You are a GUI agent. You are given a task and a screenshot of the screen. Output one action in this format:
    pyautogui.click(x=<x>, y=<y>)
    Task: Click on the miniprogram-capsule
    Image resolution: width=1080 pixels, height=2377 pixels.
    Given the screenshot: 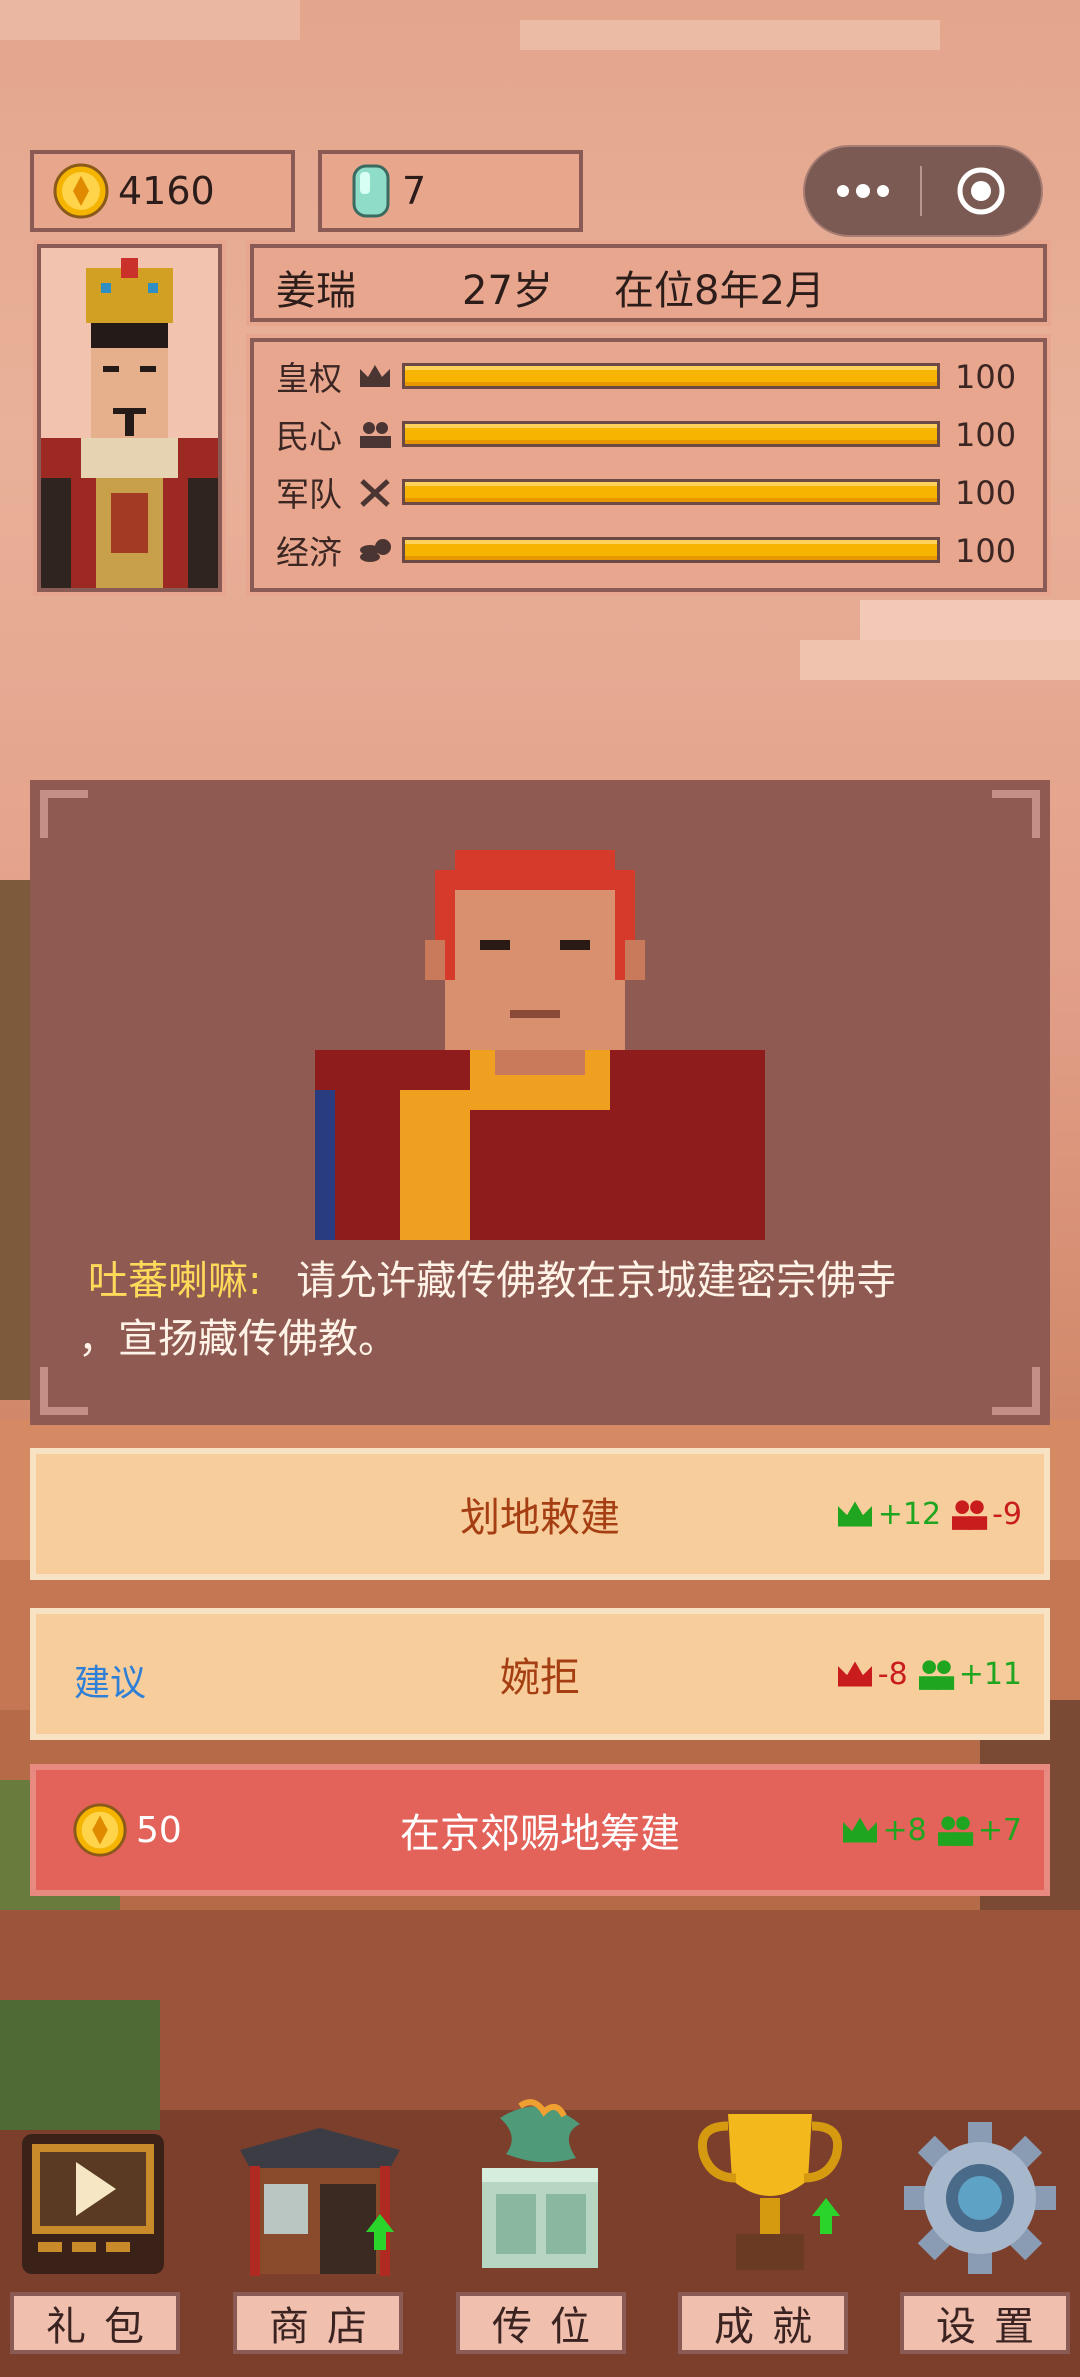 What is the action you would take?
    pyautogui.click(x=923, y=191)
    